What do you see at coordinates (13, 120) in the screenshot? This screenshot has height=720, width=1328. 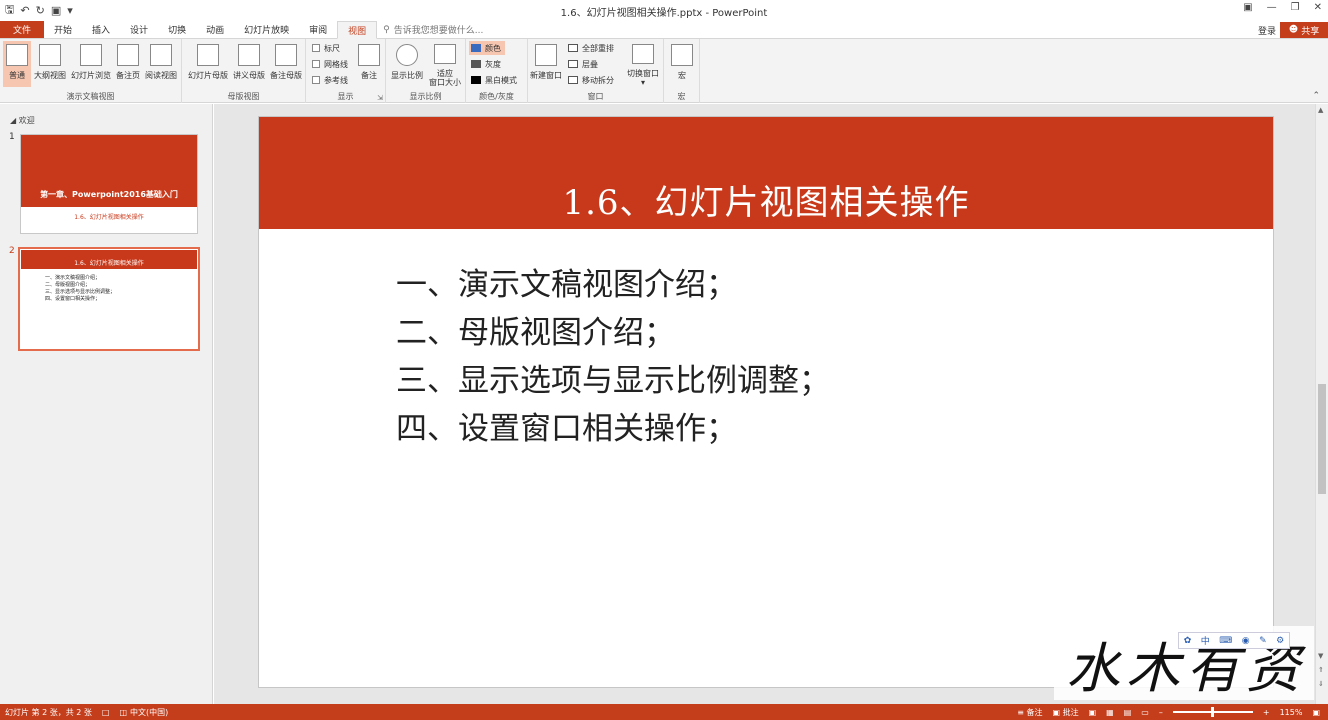 I see `section-collapse-icon: ◢` at bounding box center [13, 120].